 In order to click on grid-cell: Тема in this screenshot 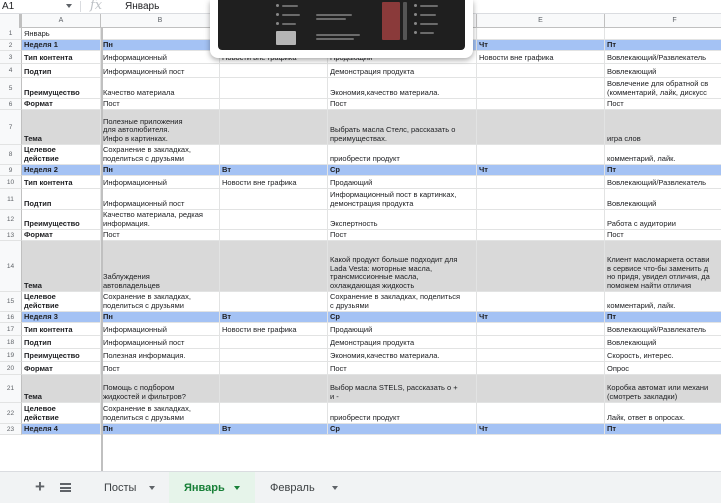, I will do `click(61, 389)`.